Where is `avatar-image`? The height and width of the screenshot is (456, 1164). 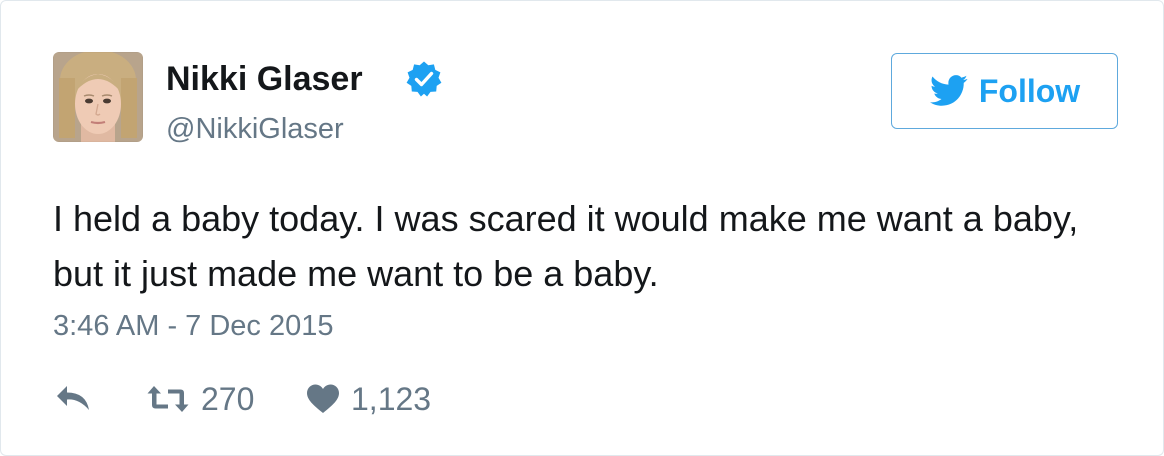
avatar-image is located at coordinates (98, 97).